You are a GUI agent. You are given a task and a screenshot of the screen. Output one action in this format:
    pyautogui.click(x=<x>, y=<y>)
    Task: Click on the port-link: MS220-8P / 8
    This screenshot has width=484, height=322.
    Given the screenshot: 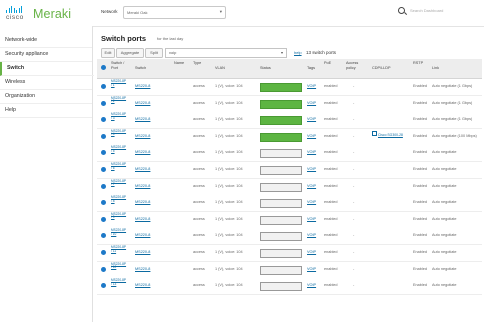 What is the action you would take?
    pyautogui.click(x=119, y=199)
    